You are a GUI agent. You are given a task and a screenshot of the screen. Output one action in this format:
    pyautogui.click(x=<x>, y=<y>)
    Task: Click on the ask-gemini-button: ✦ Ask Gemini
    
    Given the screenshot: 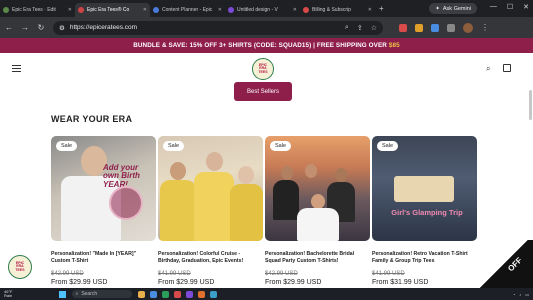 What is the action you would take?
    pyautogui.click(x=453, y=8)
    